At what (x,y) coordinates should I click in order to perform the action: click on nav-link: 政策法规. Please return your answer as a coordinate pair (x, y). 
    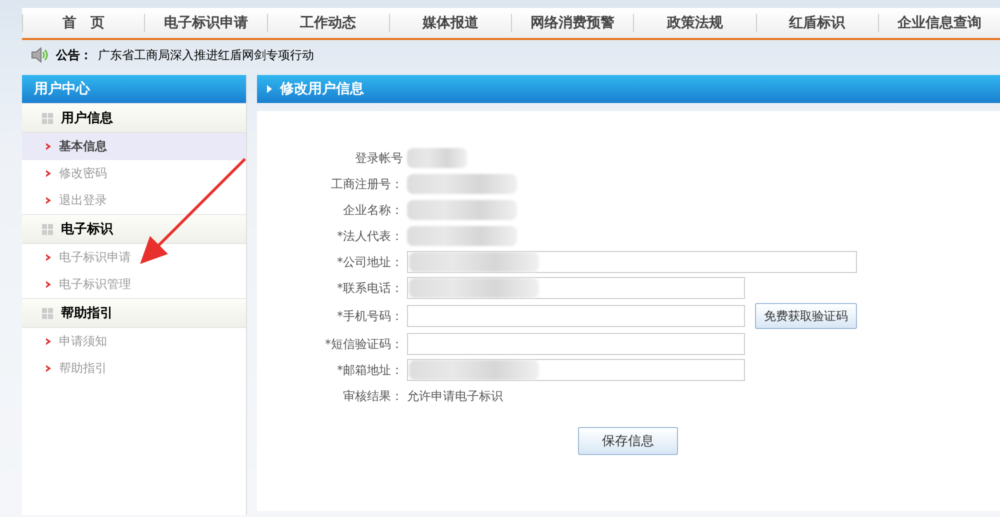
    Looking at the image, I should click on (694, 23).